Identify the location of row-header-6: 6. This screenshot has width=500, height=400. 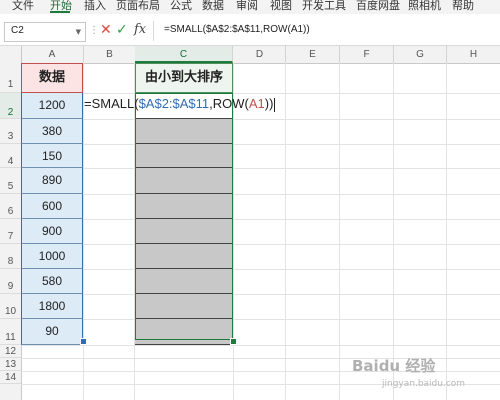
(10, 206).